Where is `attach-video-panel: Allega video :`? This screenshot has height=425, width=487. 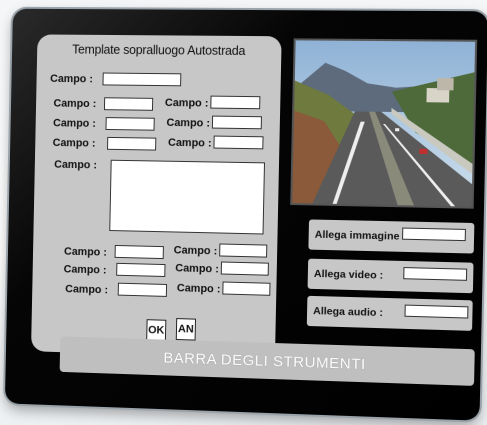
attach-video-panel: Allega video : is located at coordinates (390, 276).